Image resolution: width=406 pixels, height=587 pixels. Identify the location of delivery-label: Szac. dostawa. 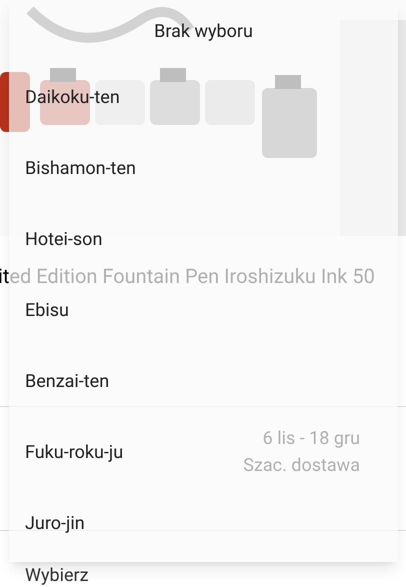
(301, 466).